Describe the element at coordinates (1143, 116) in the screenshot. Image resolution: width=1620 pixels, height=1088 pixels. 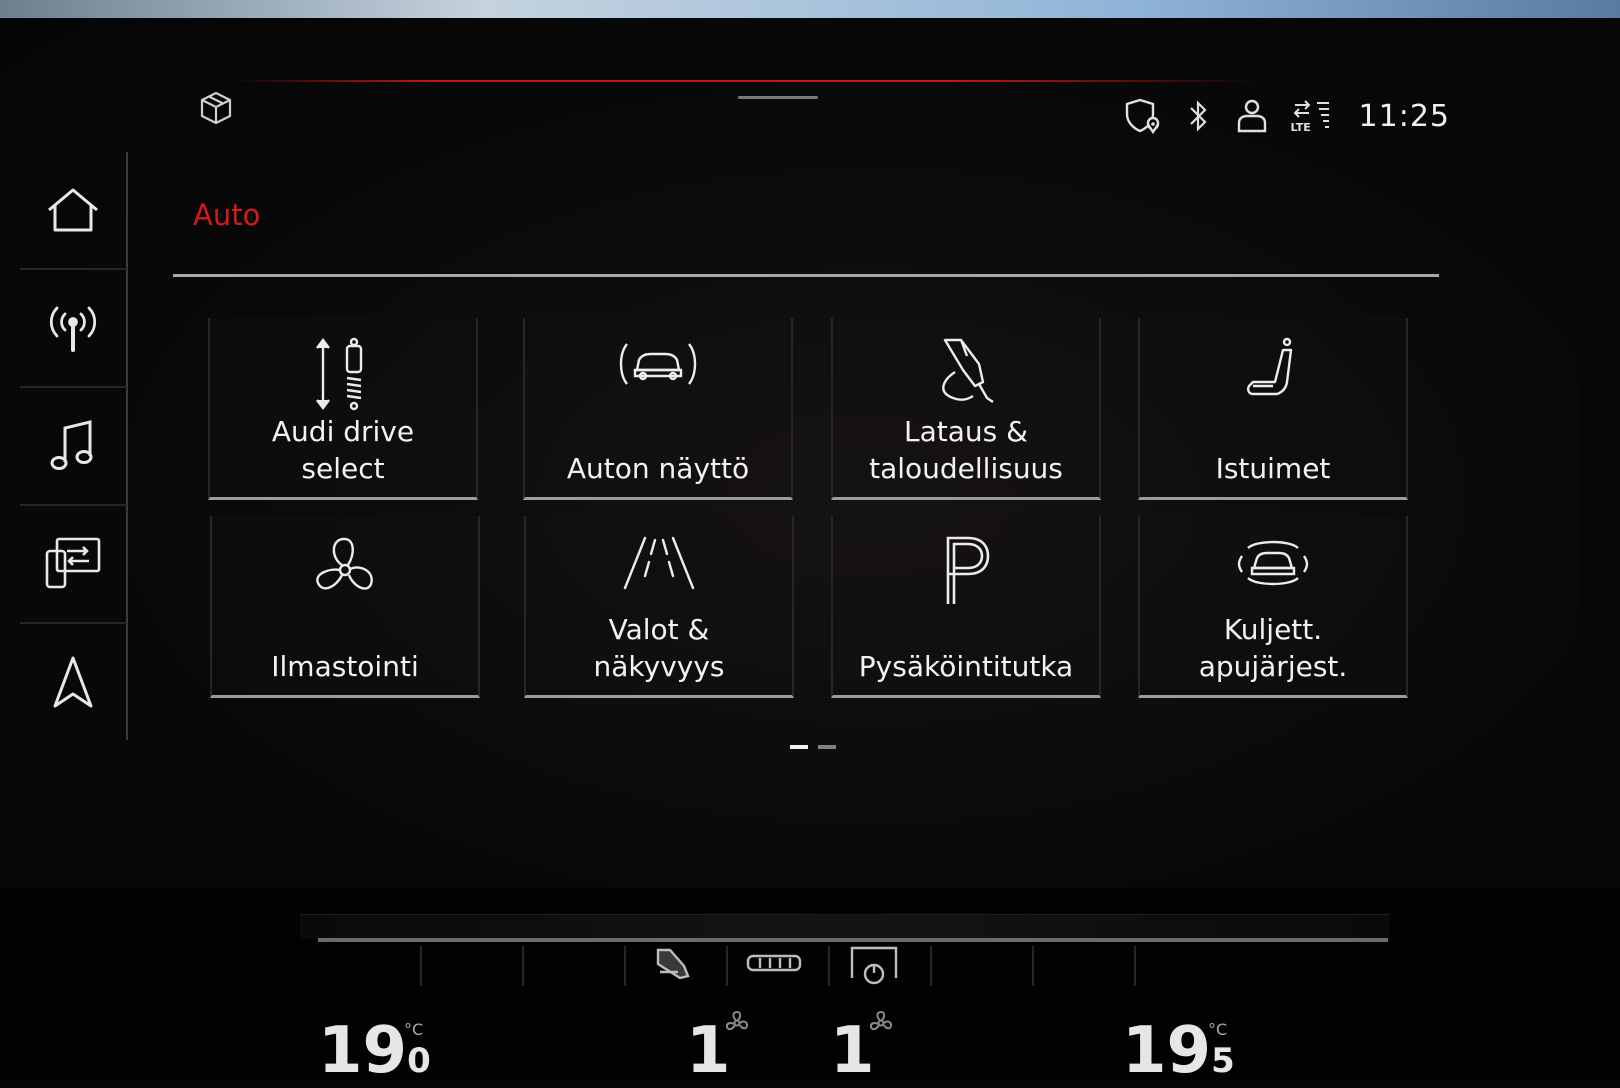
I see `navigation-shield-icon` at that location.